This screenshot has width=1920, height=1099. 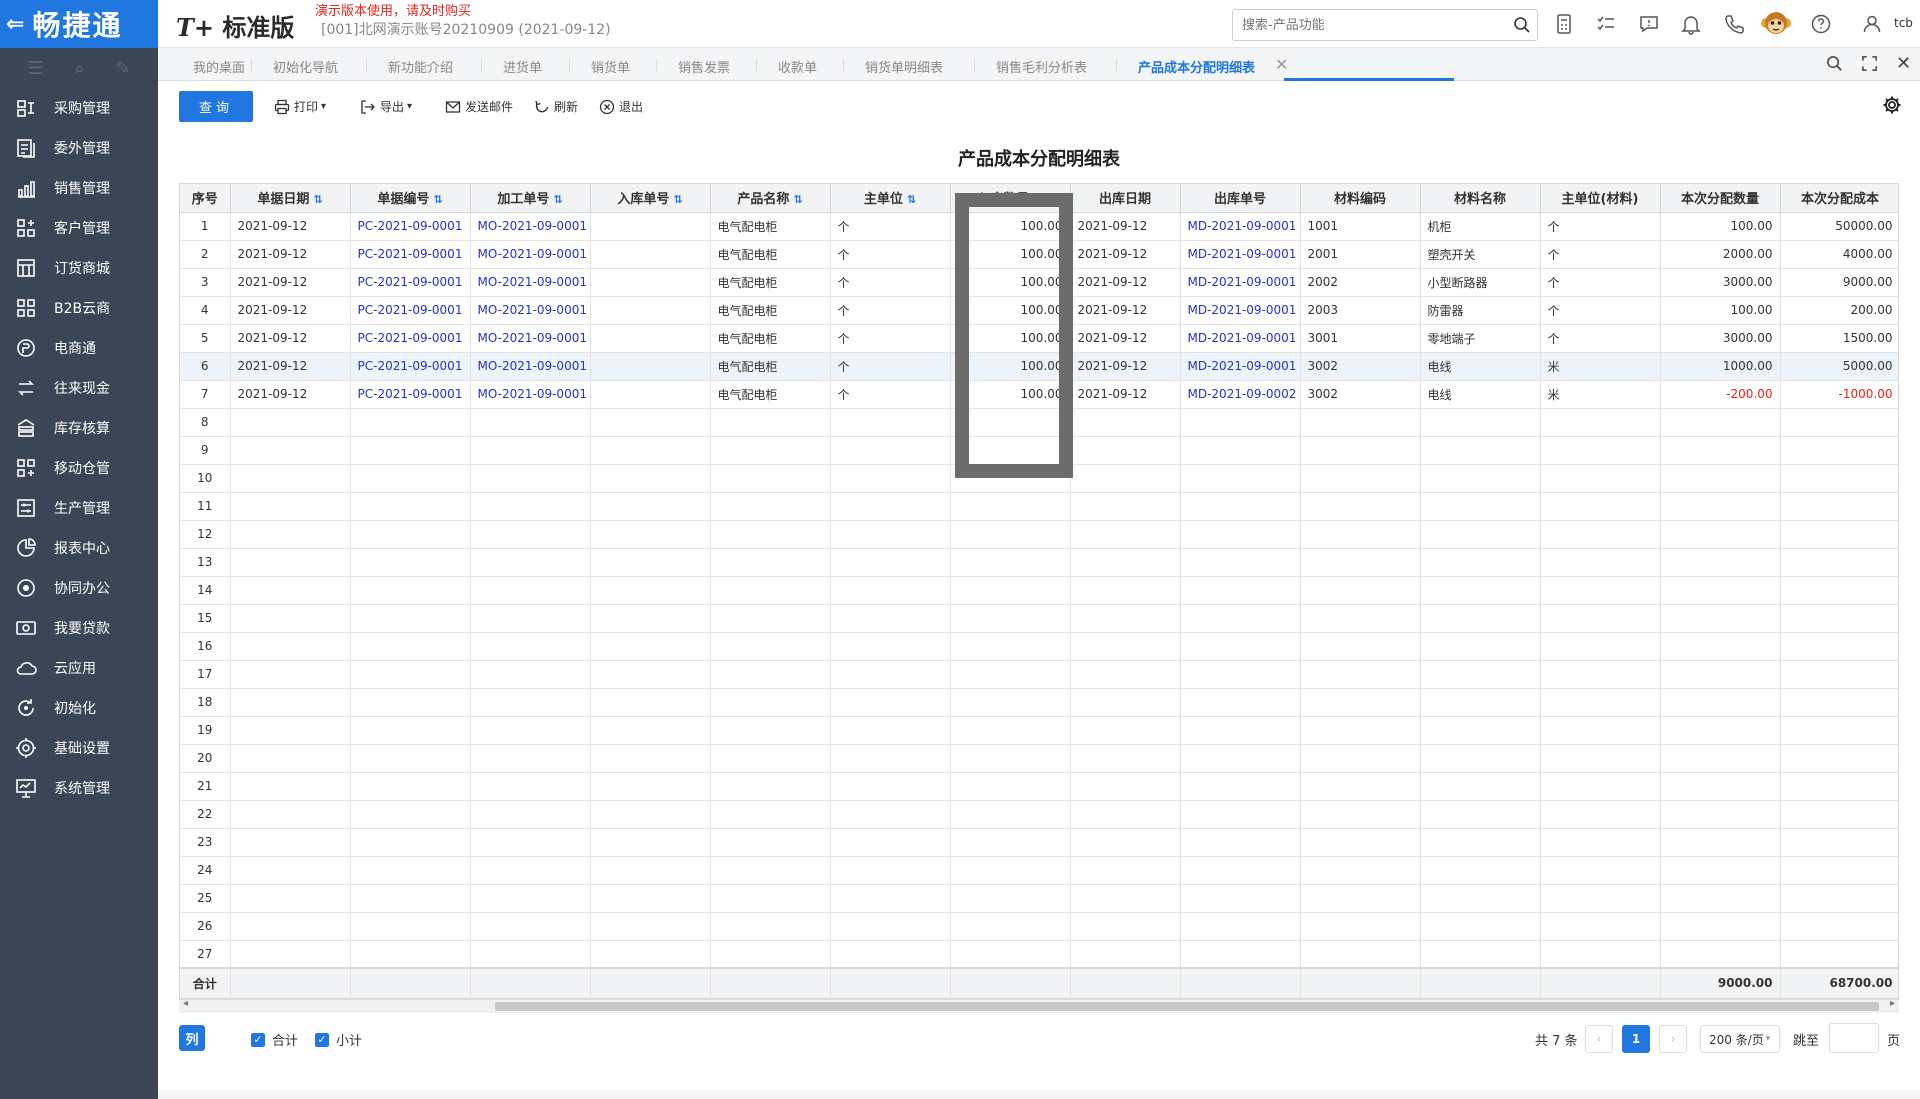 I want to click on table-row: 25, so click(x=1039, y=898).